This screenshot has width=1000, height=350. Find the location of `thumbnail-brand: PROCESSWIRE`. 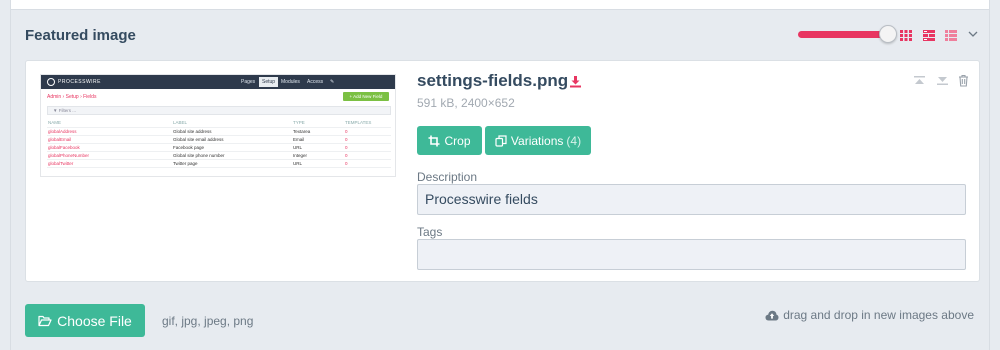

thumbnail-brand: PROCESSWIRE is located at coordinates (80, 82).